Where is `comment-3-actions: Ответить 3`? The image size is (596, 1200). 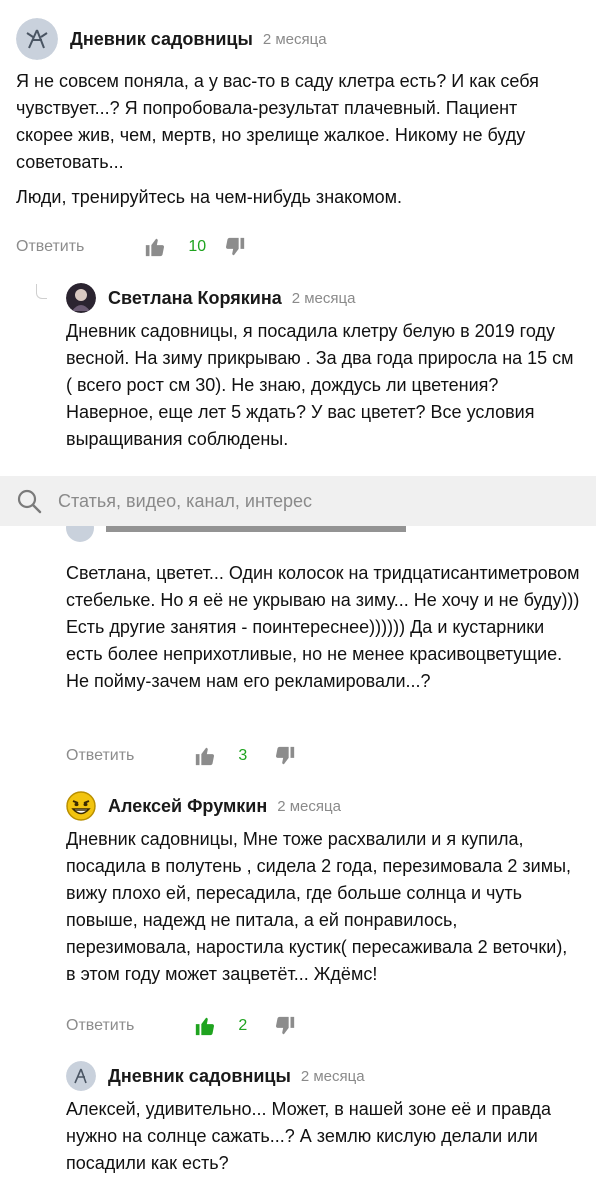 comment-3-actions: Ответить 3 is located at coordinates (181, 756).